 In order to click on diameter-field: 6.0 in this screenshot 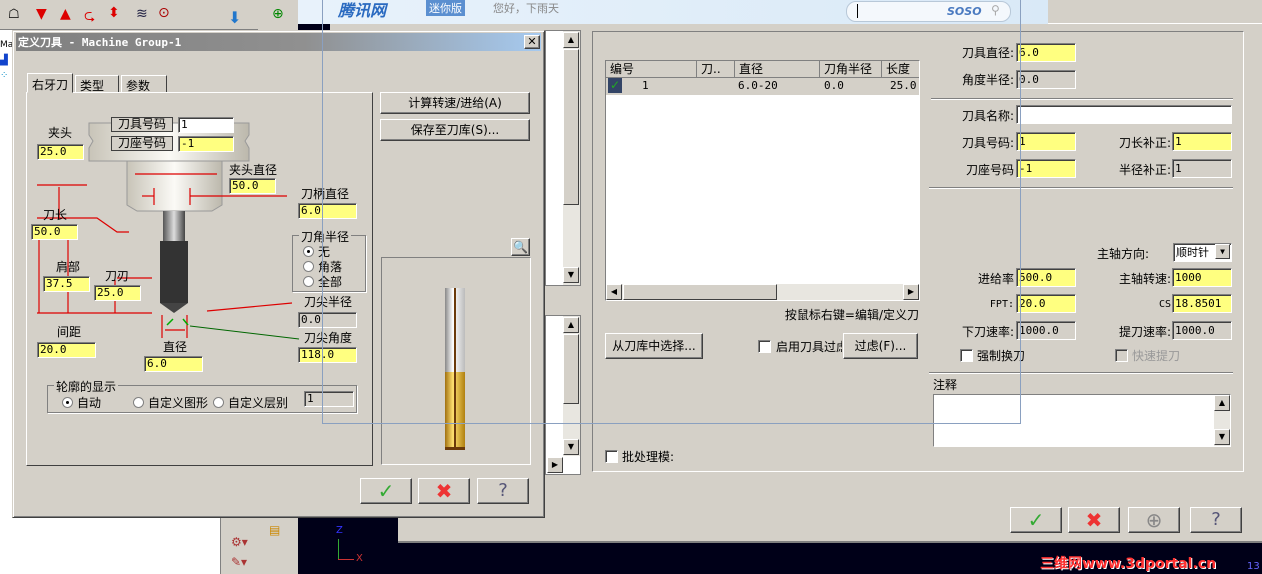, I will do `click(173, 364)`.